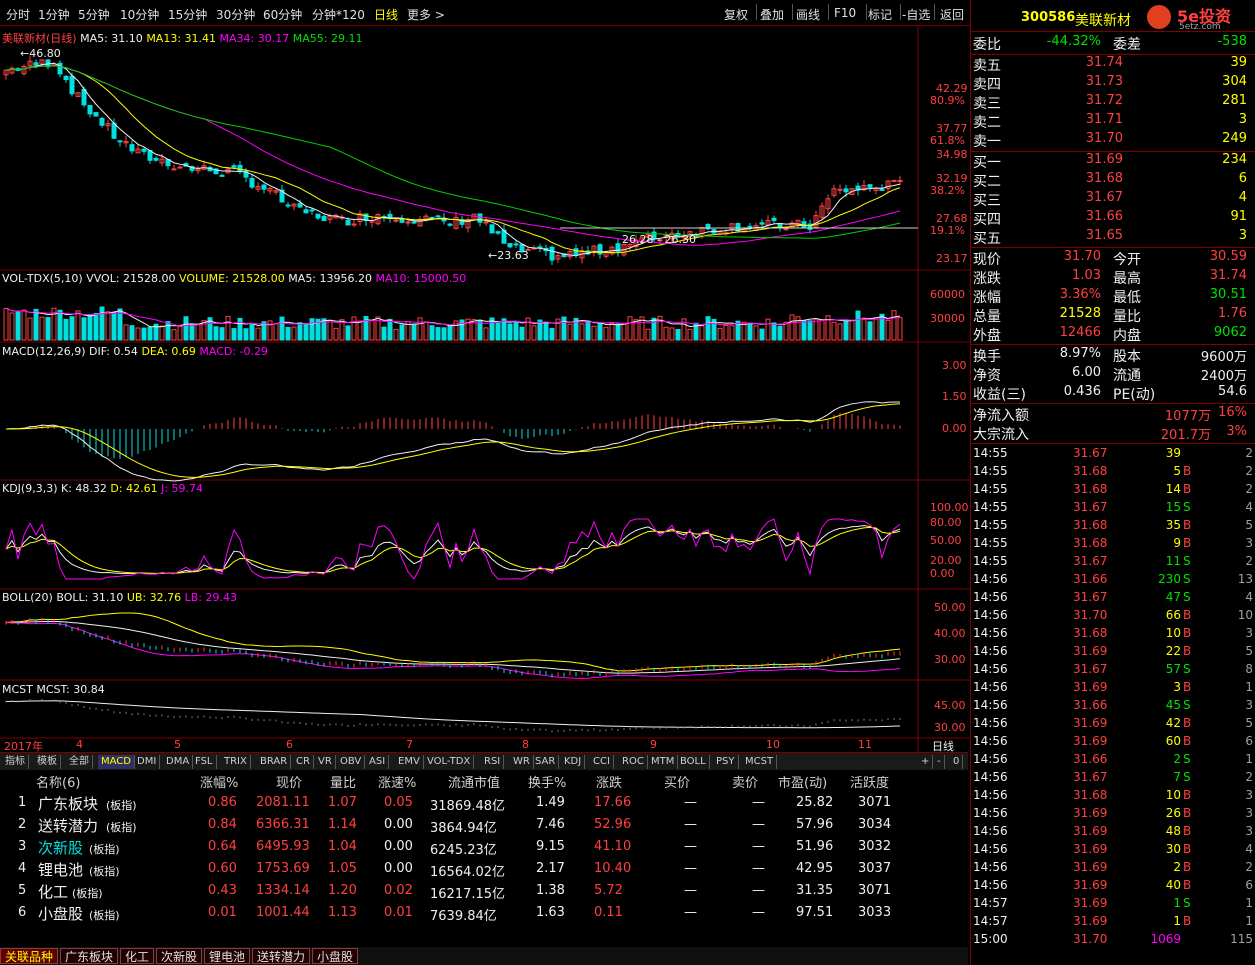  Describe the element at coordinates (760, 762) in the screenshot. I see `indicator-tab-24: MCST` at that location.